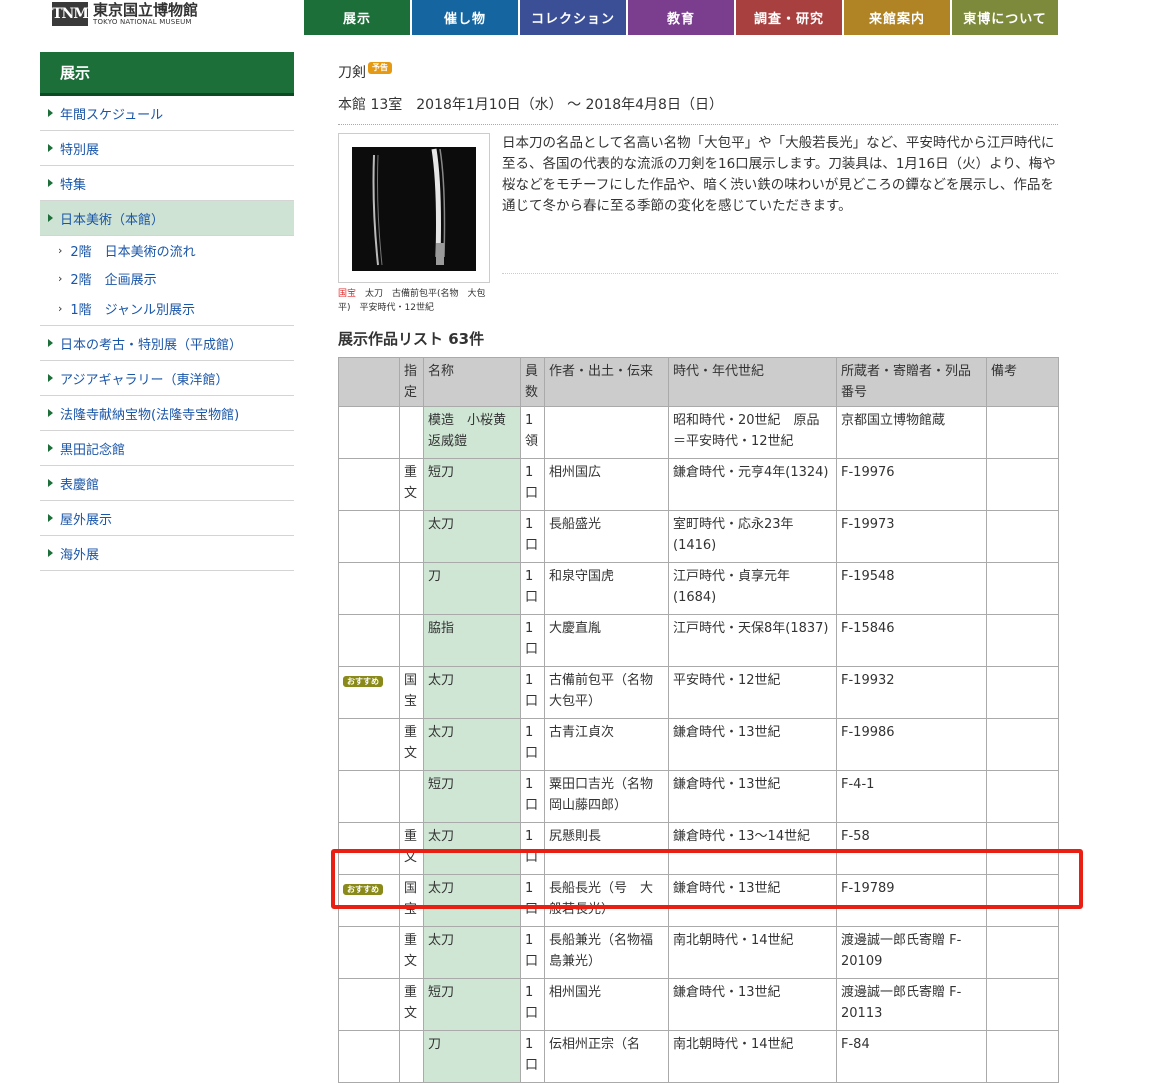 The height and width of the screenshot is (1083, 1172). Describe the element at coordinates (752, 692) in the screenshot. I see `period-cell: 平安時代・12世紀` at that location.